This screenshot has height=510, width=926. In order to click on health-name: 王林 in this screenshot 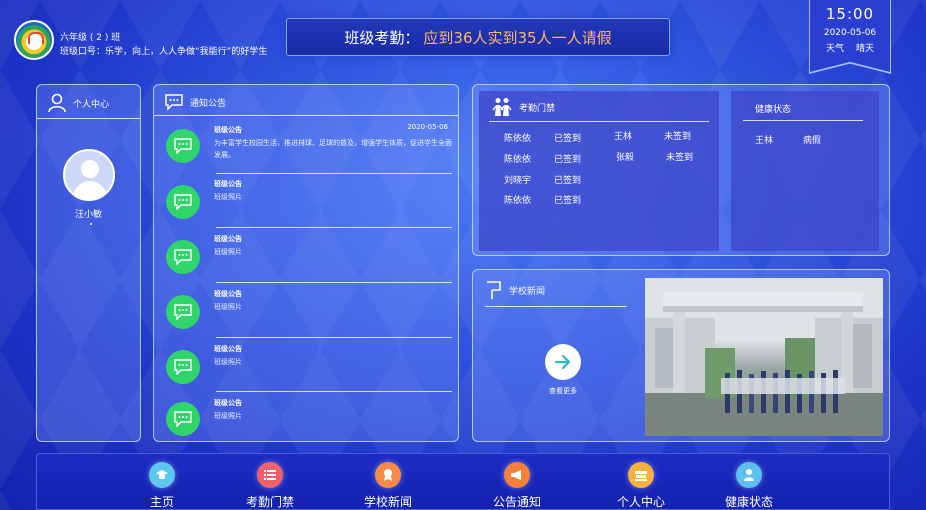, I will do `click(764, 141)`.